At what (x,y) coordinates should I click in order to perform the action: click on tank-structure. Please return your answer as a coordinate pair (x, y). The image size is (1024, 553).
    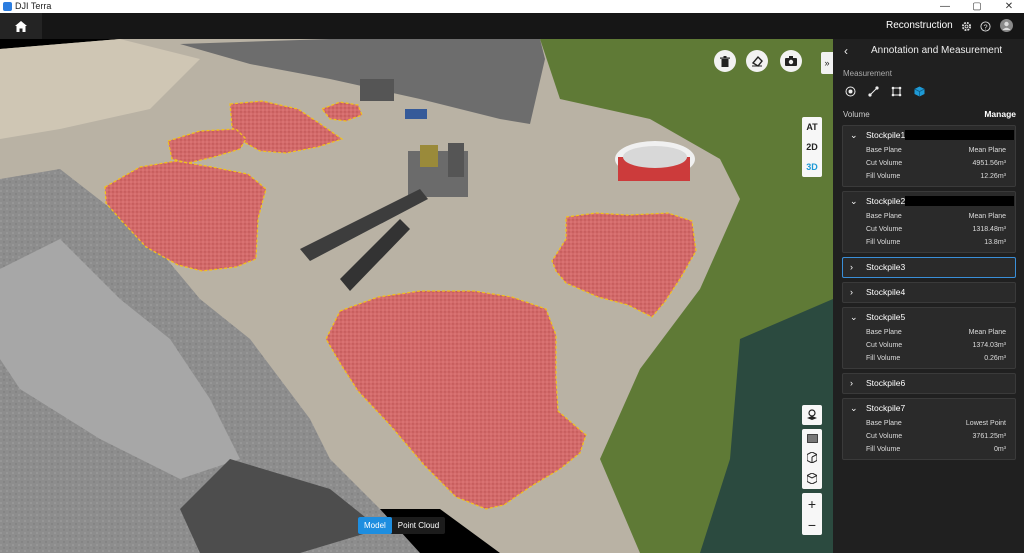
    Looking at the image, I should click on (655, 161).